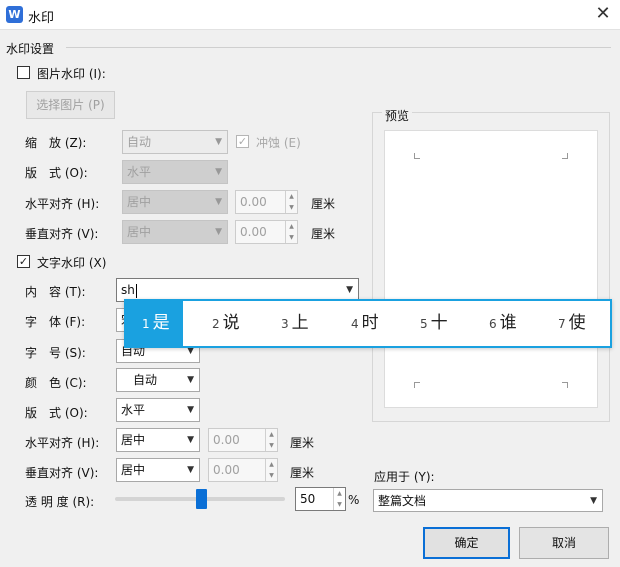 Image resolution: width=620 pixels, height=567 pixels. Describe the element at coordinates (562, 324) in the screenshot. I see `ime-candidate-number: 7` at that location.